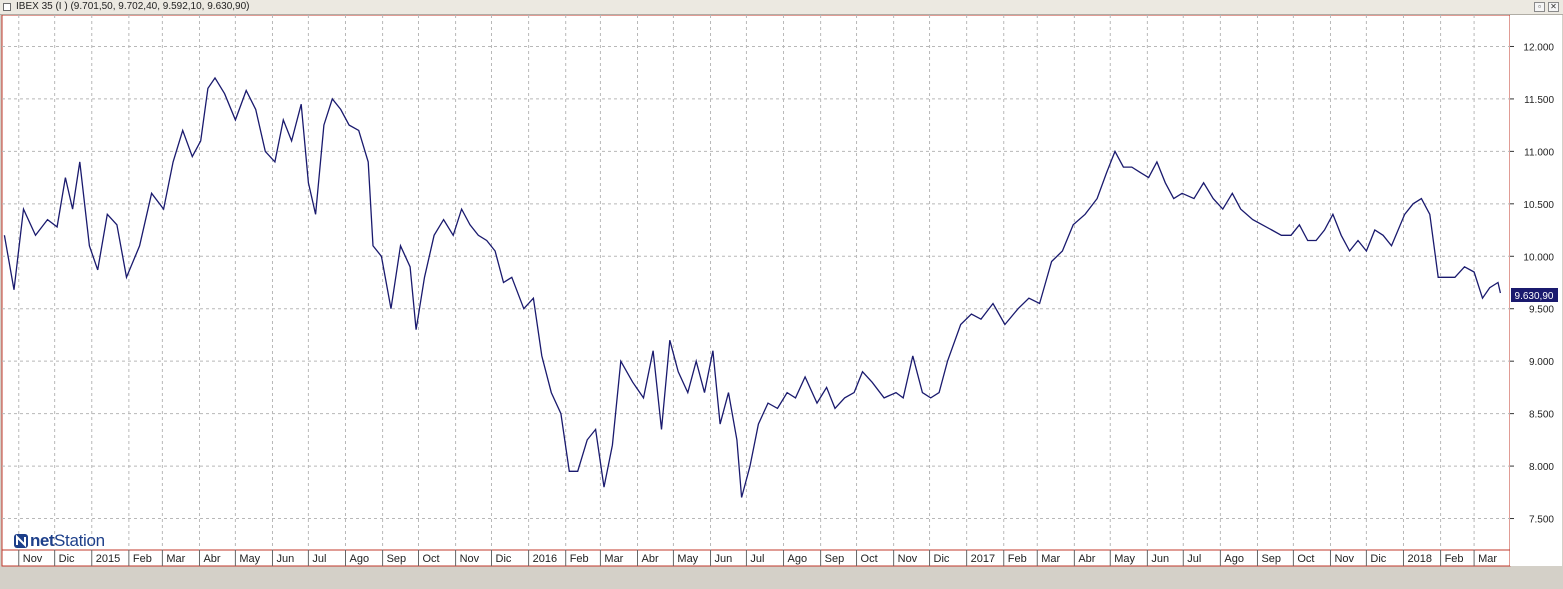 Image resolution: width=1563 pixels, height=589 pixels. I want to click on logo-text-station: Station, so click(79, 540).